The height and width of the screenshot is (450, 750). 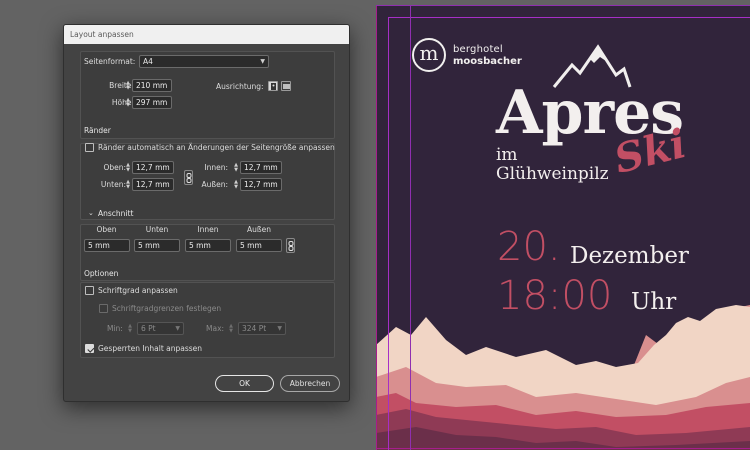 I want to click on portrait-icon, so click(x=273, y=86).